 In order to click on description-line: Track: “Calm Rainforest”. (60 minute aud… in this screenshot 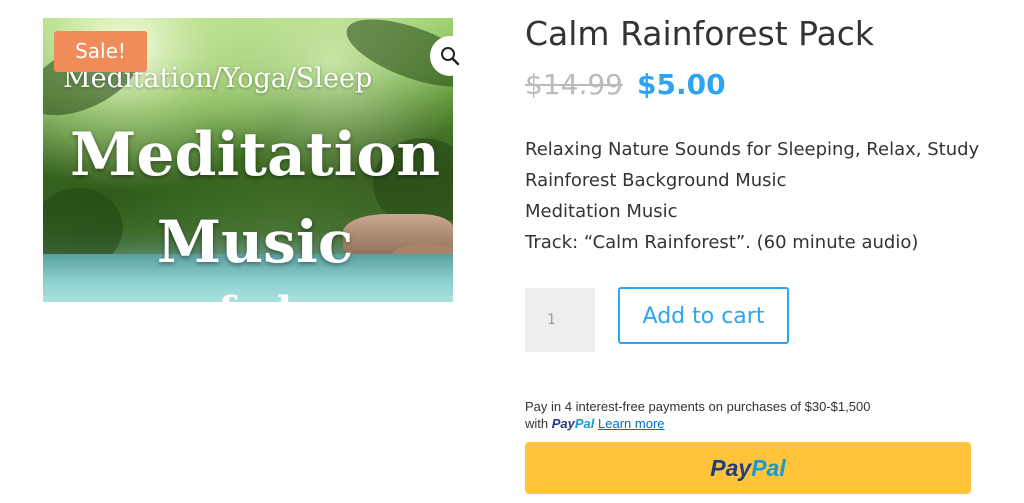, I will do `click(722, 242)`.